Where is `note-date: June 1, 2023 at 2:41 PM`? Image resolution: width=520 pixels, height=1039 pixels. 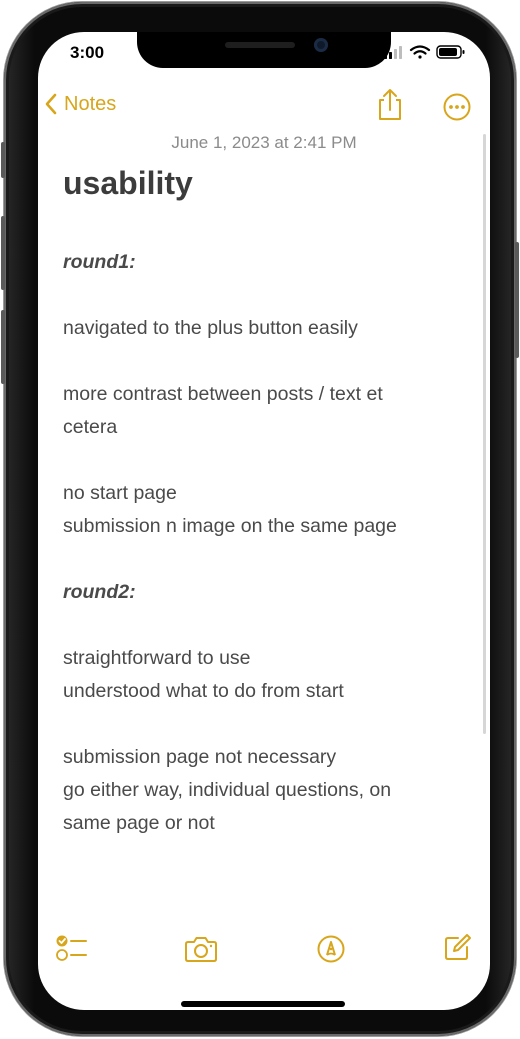 note-date: June 1, 2023 at 2:41 PM is located at coordinates (264, 142).